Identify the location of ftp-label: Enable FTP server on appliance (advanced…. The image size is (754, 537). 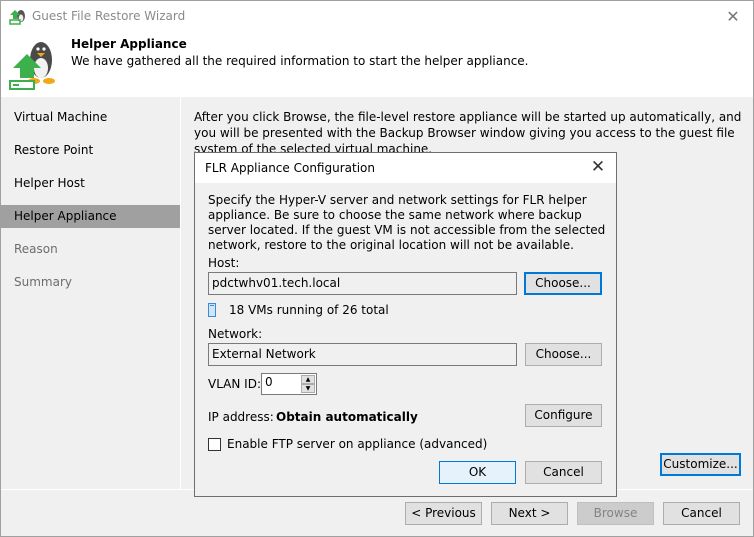
(357, 444).